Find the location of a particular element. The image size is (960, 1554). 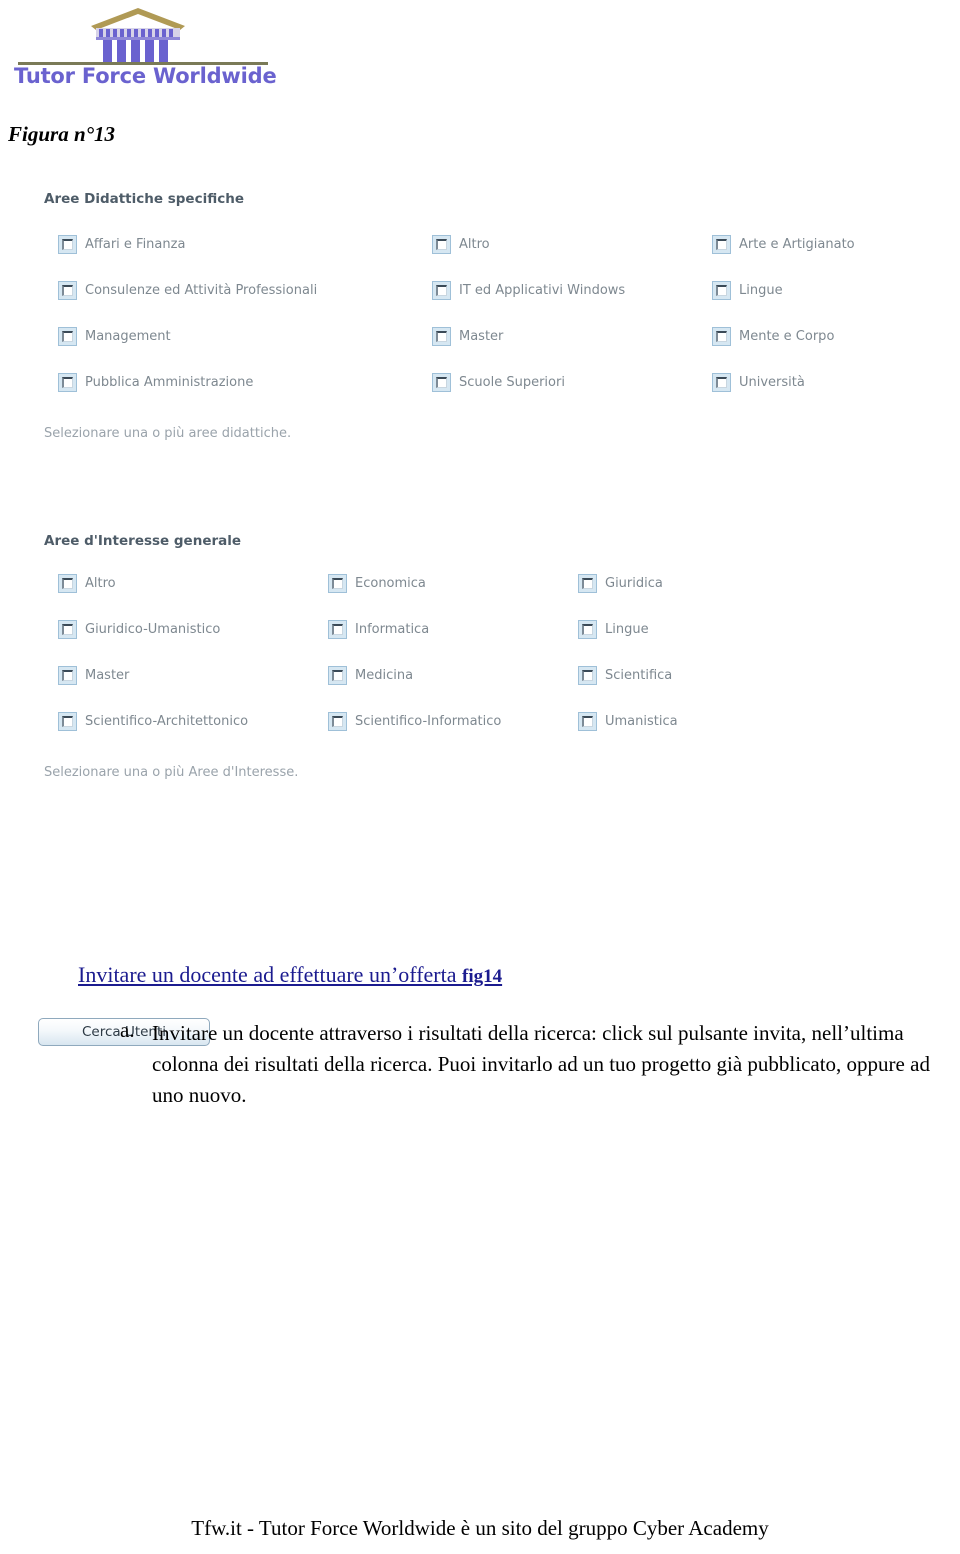

checkbox-row: Affari e Finanza is located at coordinates (121, 244).